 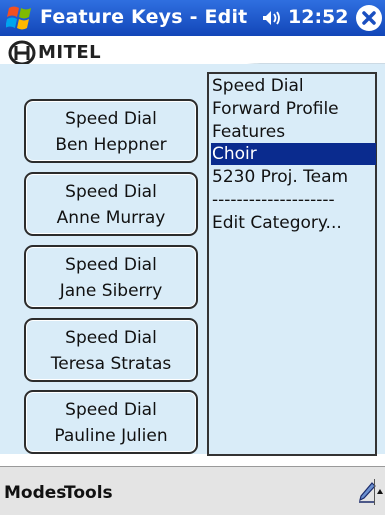 What do you see at coordinates (35, 493) in the screenshot?
I see `modes-menu: Modes` at bounding box center [35, 493].